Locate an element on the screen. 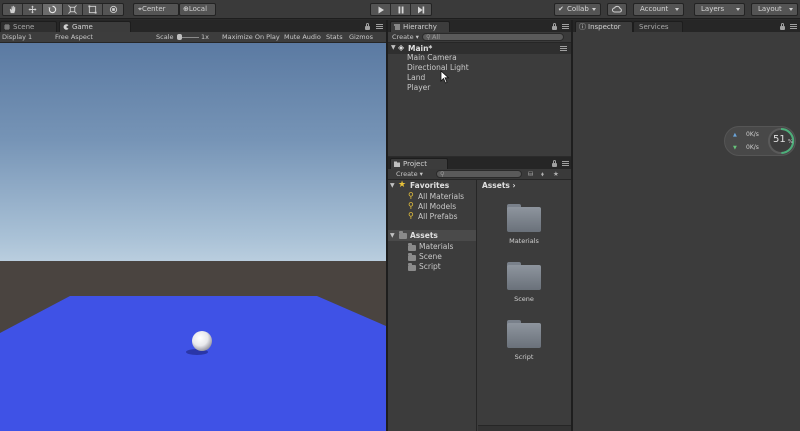 This screenshot has height=431, width=800. tree-folder-scene: Scene is located at coordinates (430, 256).